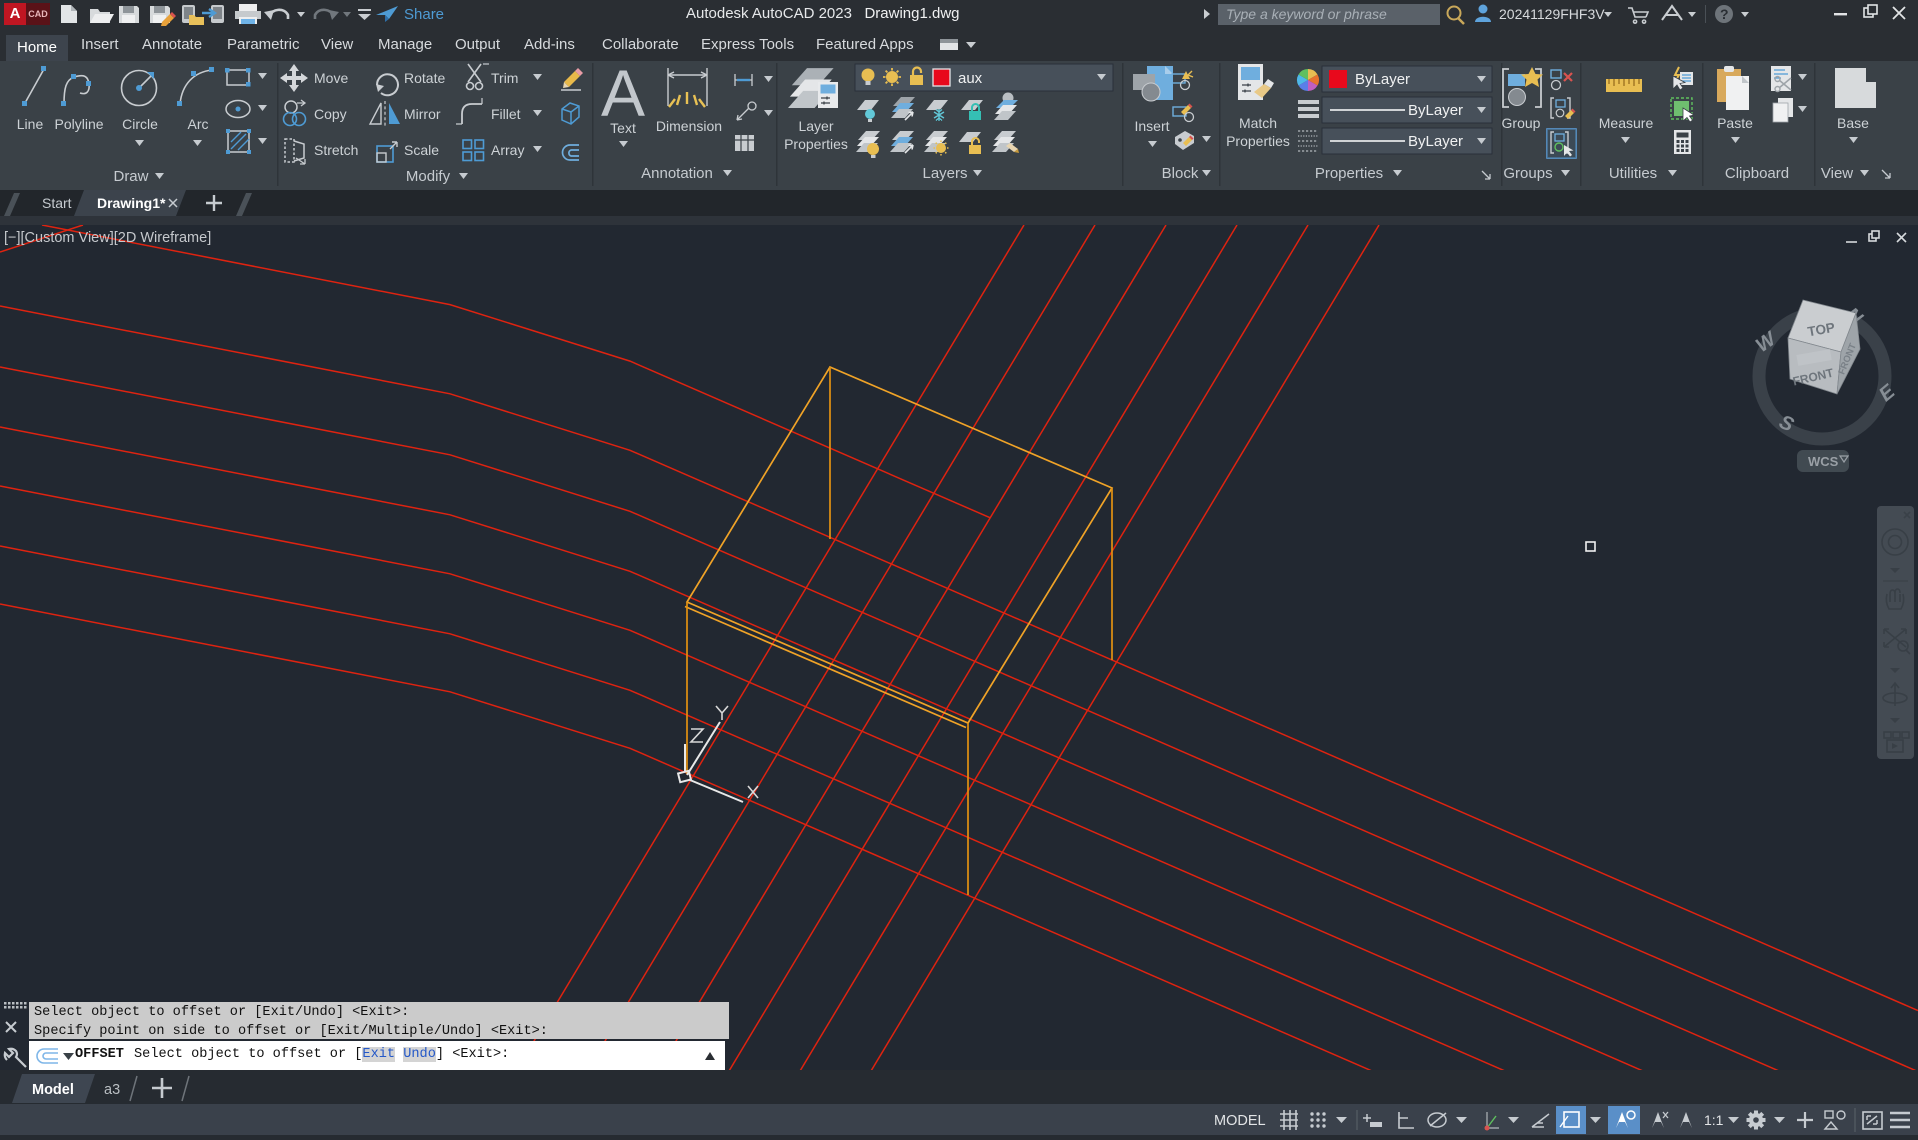 The height and width of the screenshot is (1140, 1918). I want to click on svg-text: Groups, so click(1527, 173).